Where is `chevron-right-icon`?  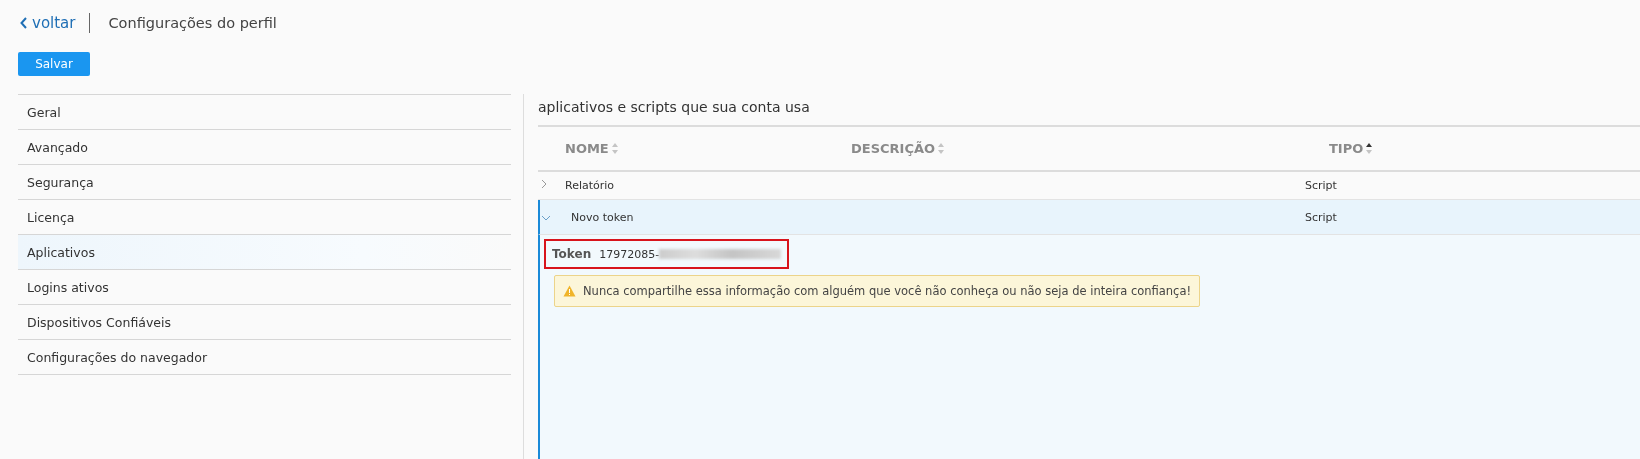 chevron-right-icon is located at coordinates (544, 184).